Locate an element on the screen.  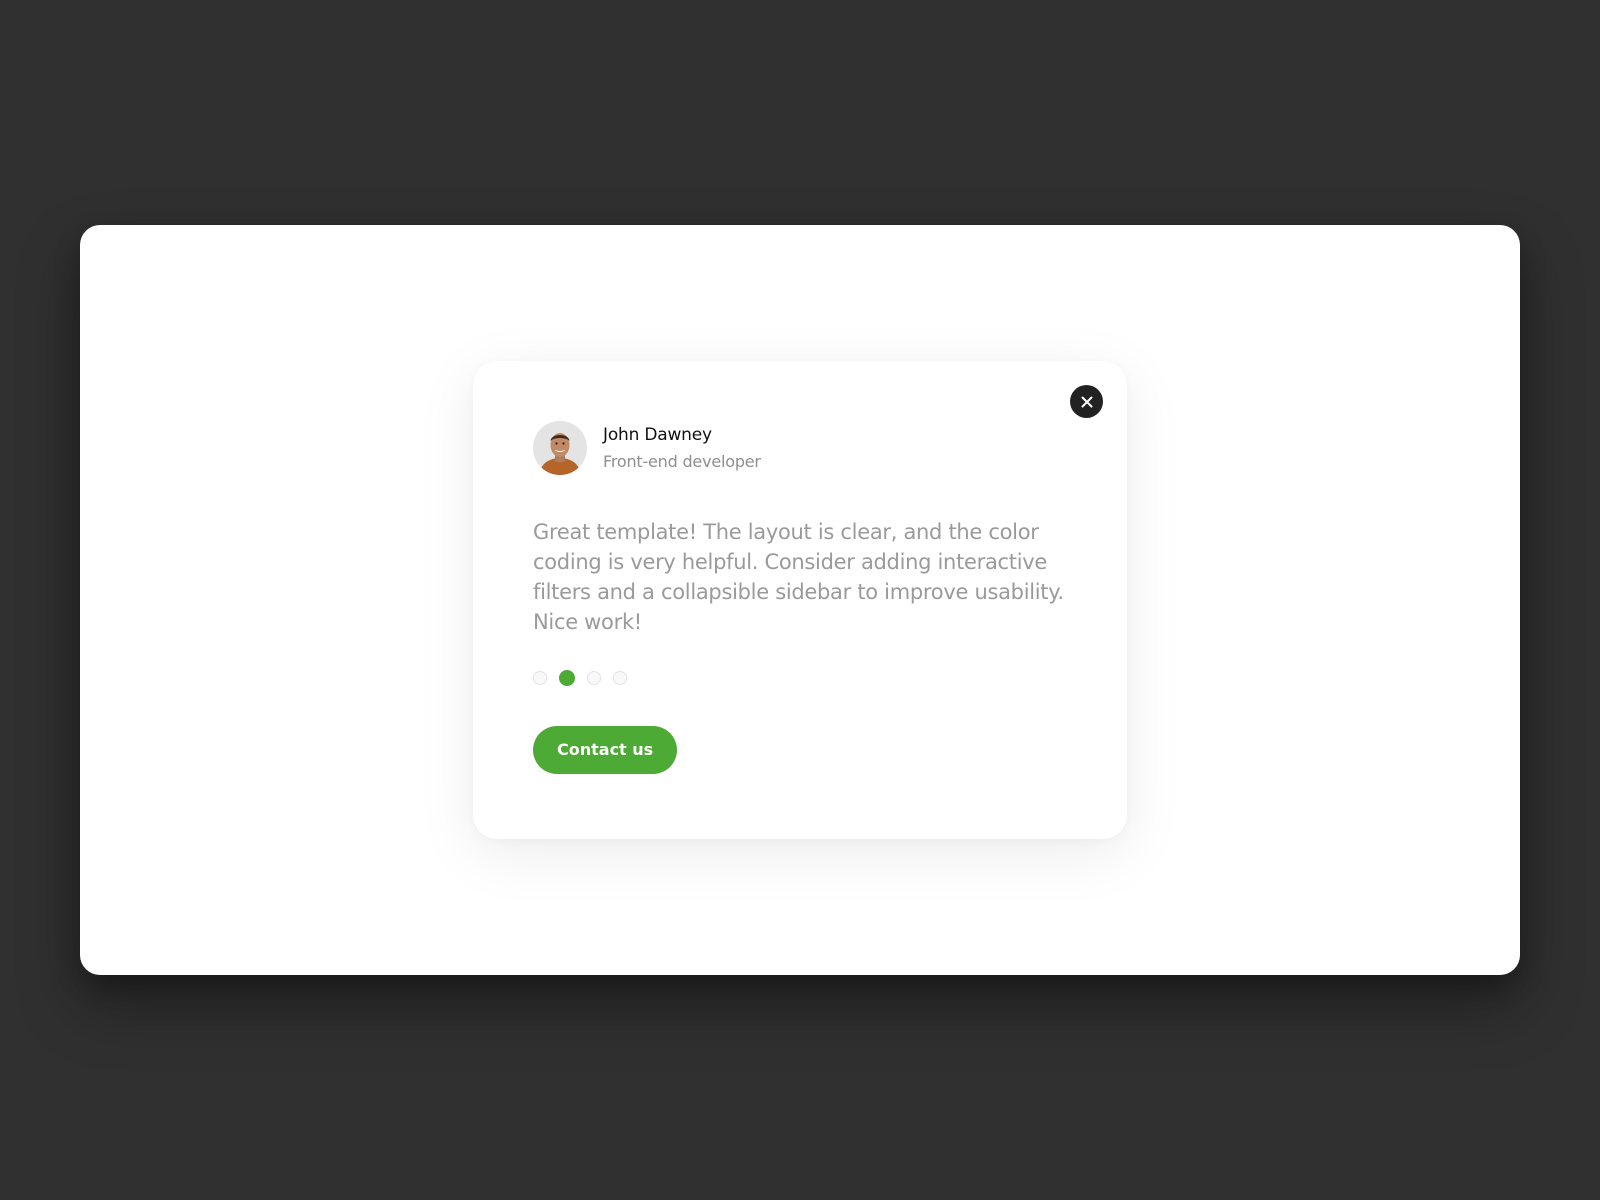
close-button is located at coordinates (1086, 401).